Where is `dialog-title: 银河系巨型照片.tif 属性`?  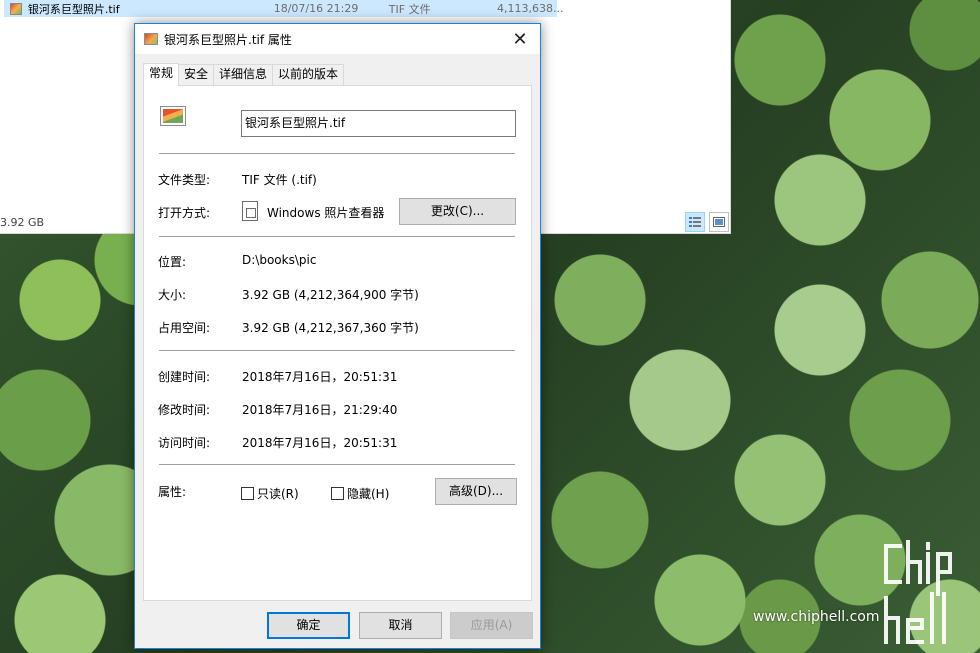 dialog-title: 银河系巨型照片.tif 属性 is located at coordinates (228, 39).